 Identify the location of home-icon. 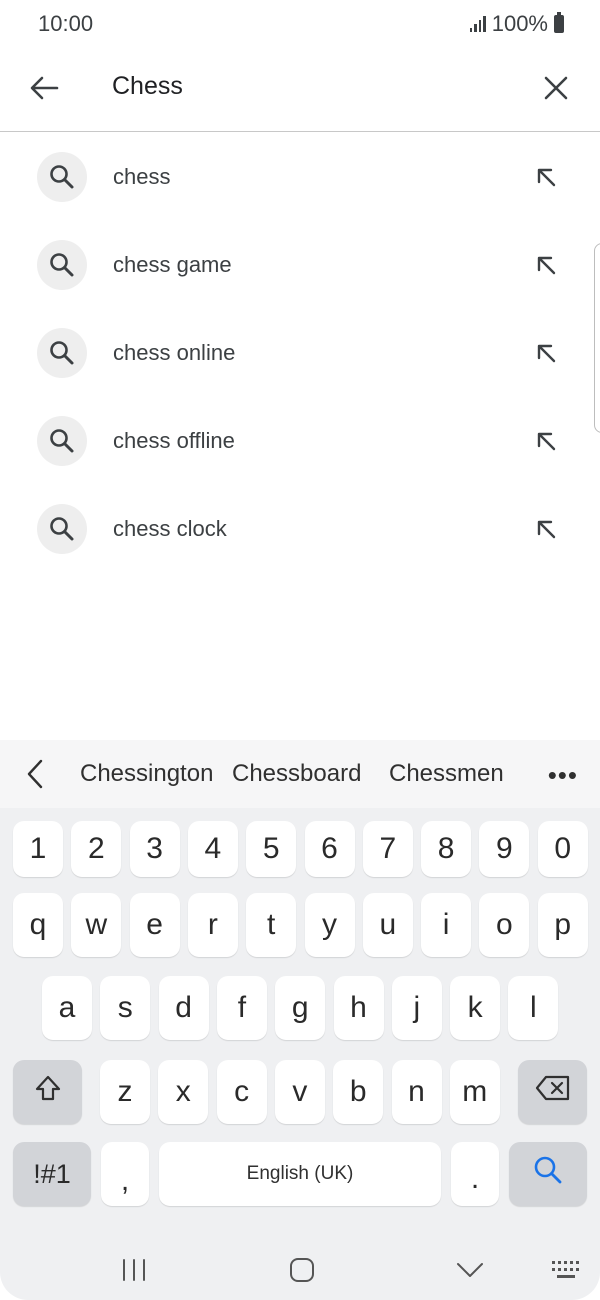
(302, 1270).